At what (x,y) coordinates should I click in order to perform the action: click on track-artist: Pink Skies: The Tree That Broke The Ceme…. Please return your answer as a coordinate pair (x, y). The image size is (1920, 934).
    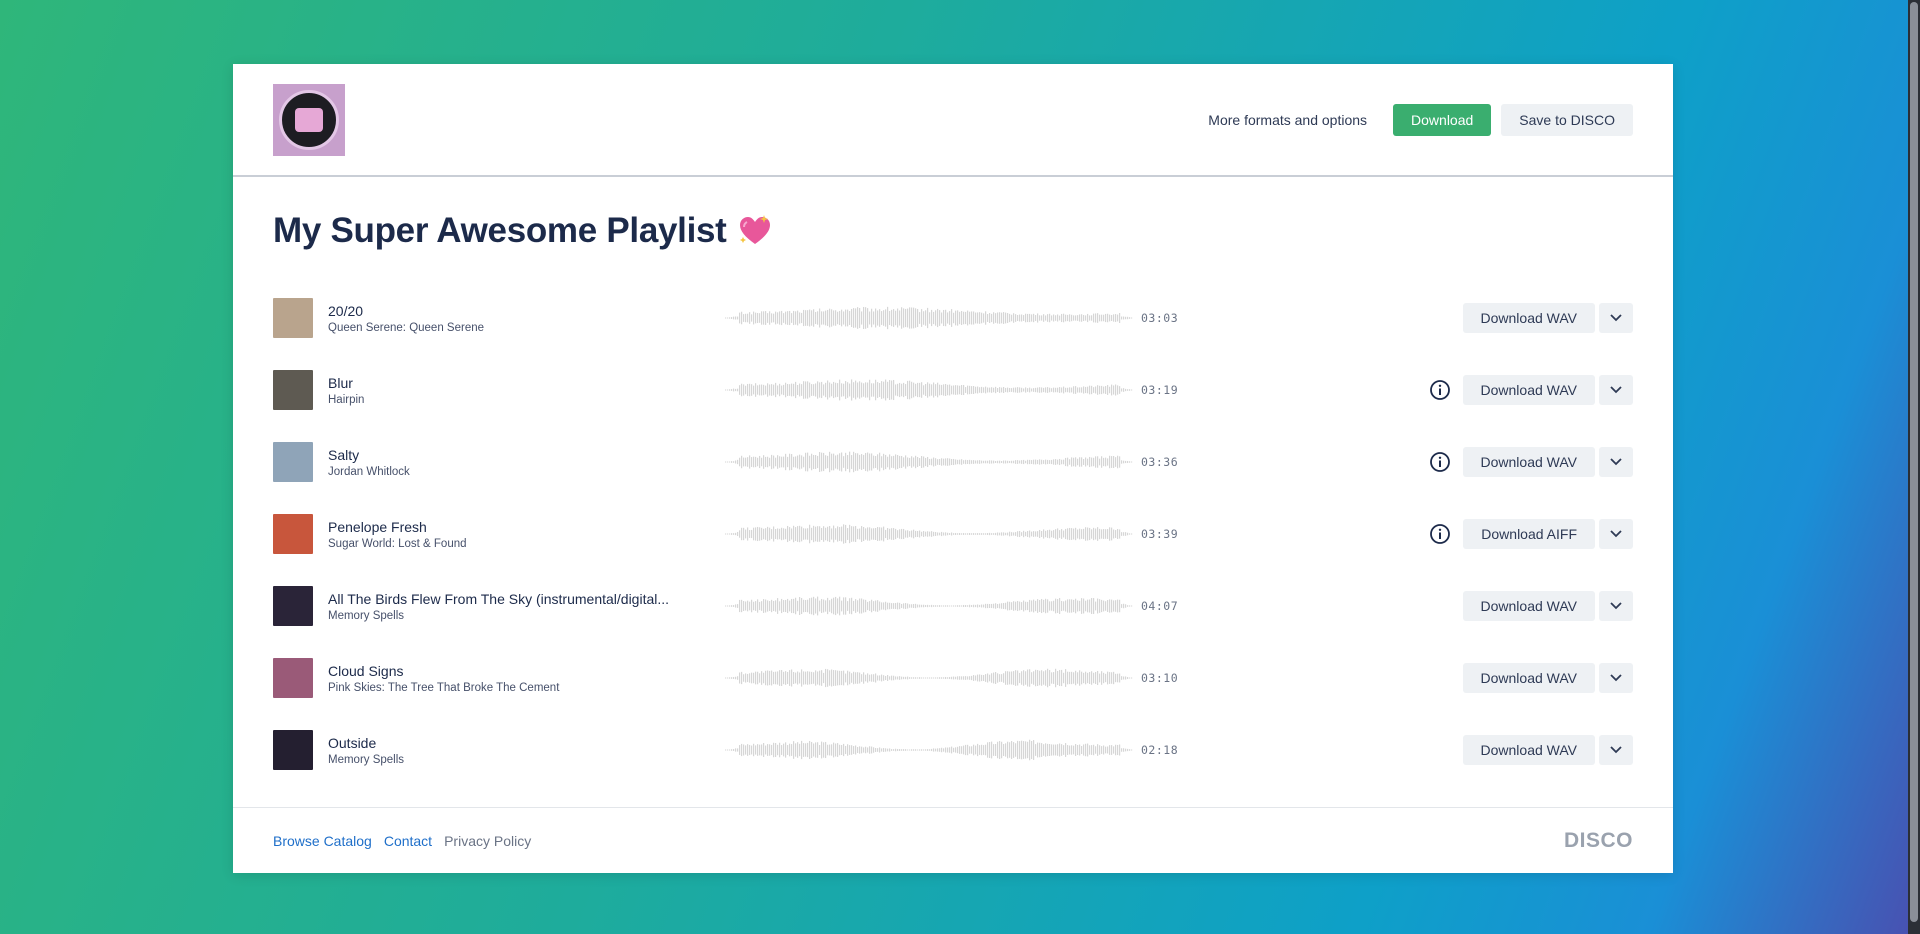
    Looking at the image, I should click on (444, 687).